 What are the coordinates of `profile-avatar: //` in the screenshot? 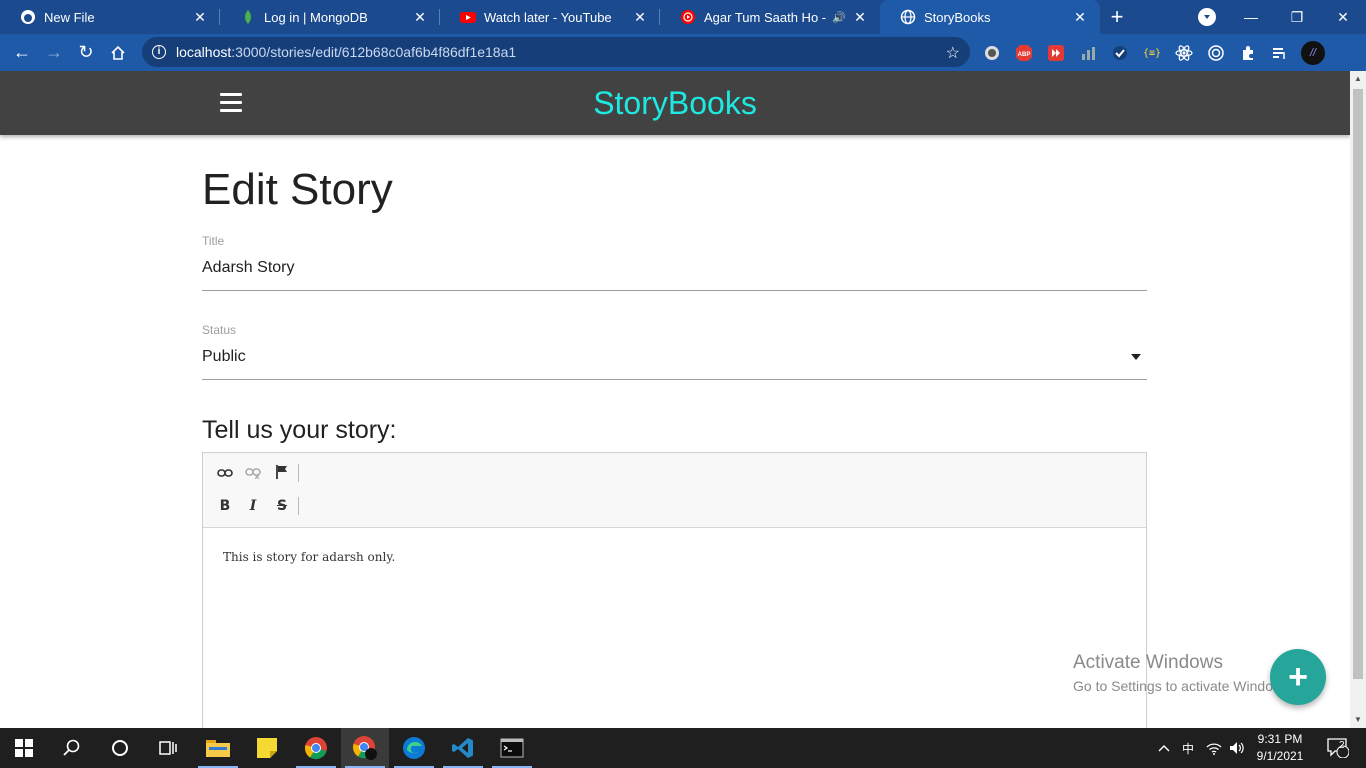 It's located at (1313, 53).